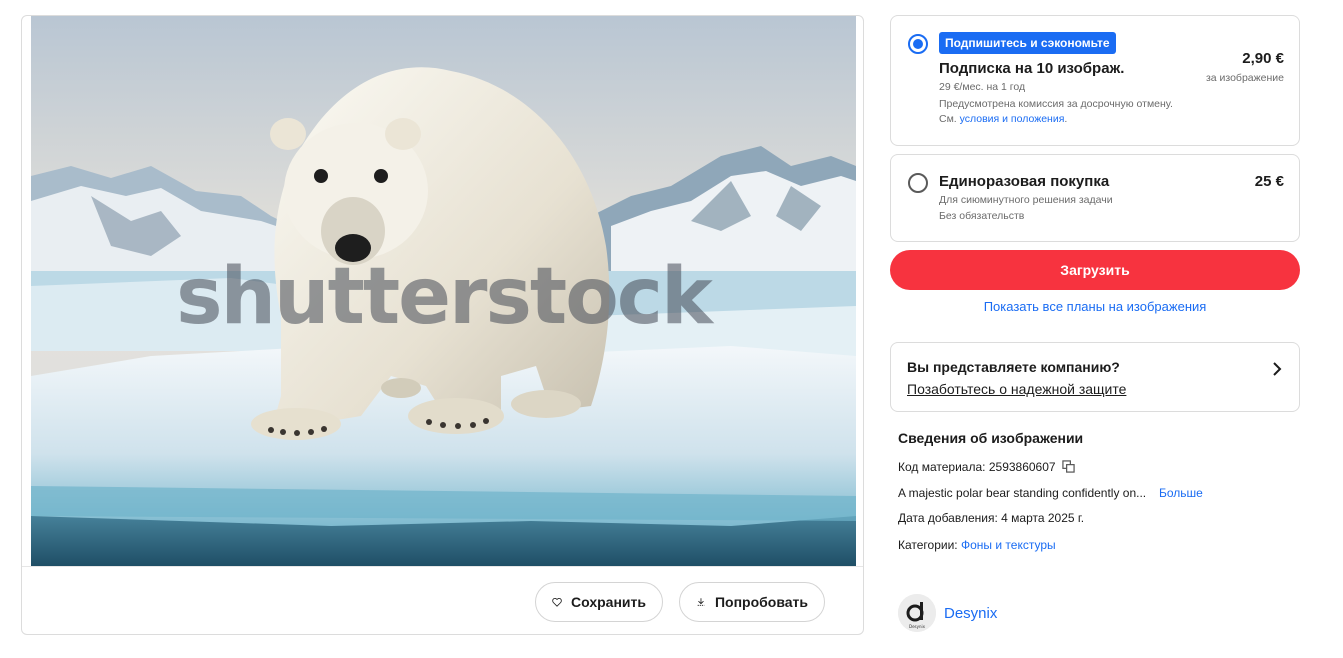 The height and width of the screenshot is (658, 1343). I want to click on plan-one-time-title: Единоразовая покупка, so click(1024, 181).